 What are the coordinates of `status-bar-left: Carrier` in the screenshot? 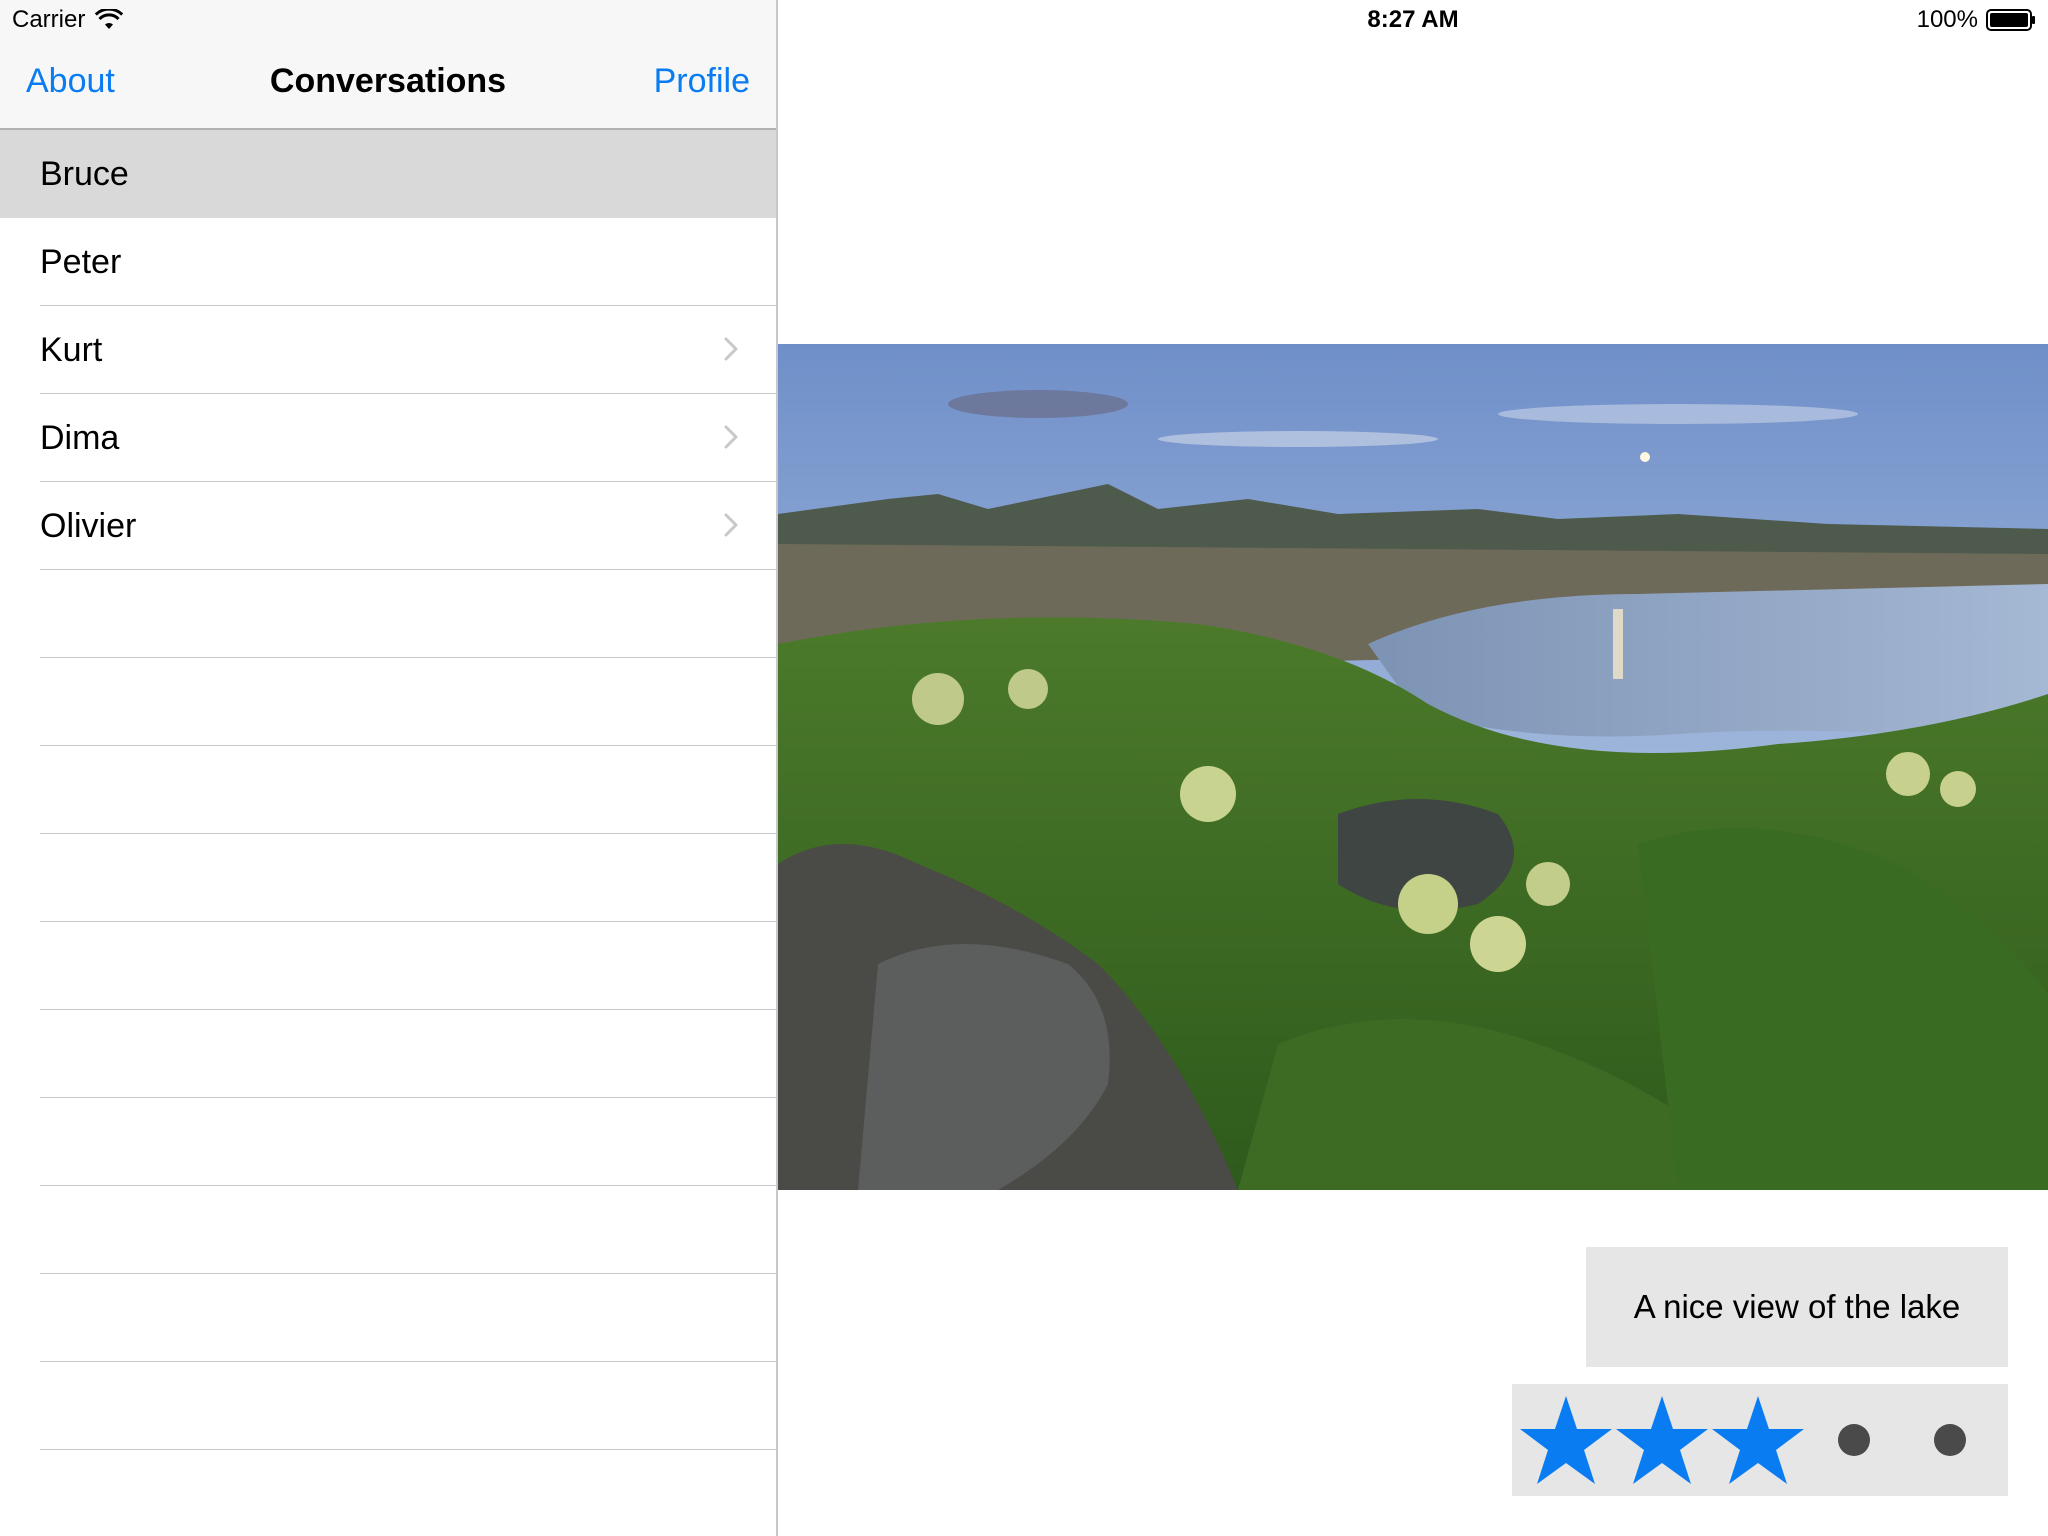 It's located at (68, 20).